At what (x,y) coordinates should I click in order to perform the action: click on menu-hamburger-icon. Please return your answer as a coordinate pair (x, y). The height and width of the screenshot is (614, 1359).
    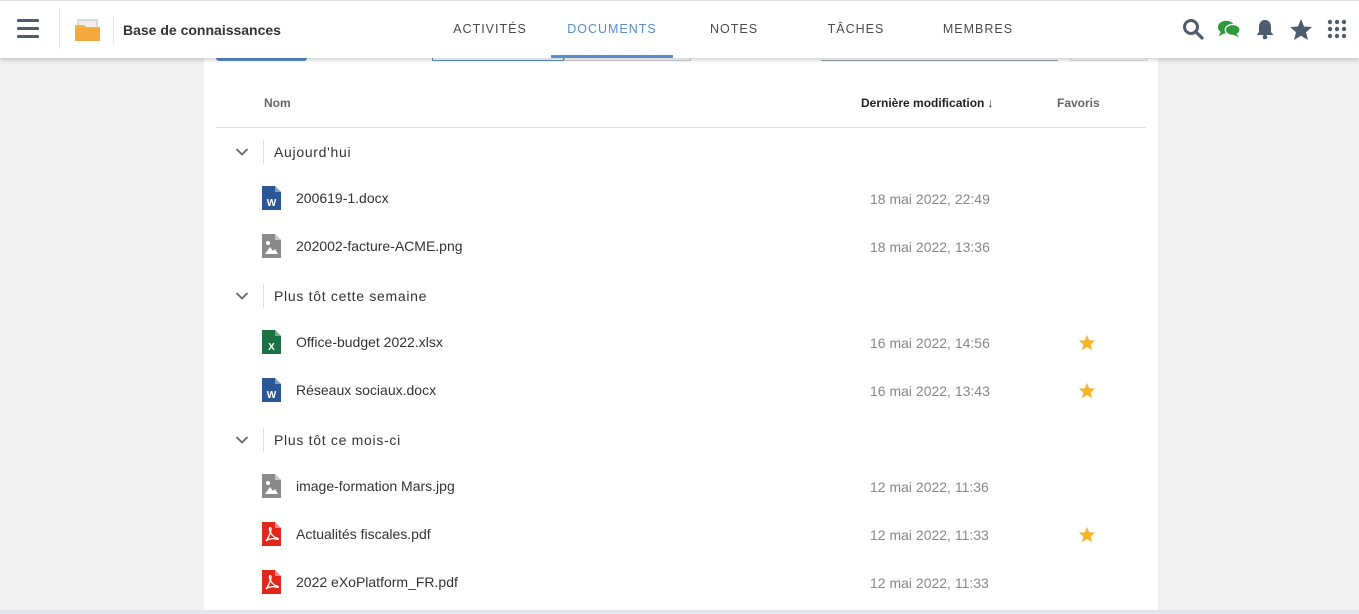
    Looking at the image, I should click on (28, 28).